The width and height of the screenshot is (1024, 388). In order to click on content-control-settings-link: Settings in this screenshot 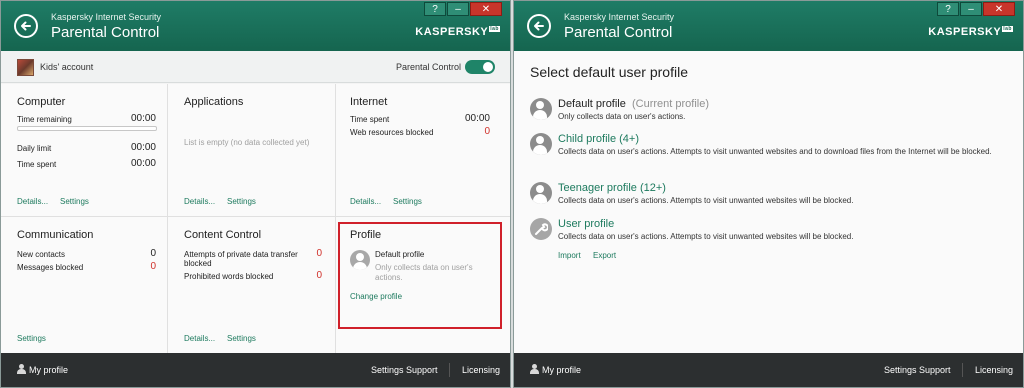, I will do `click(241, 338)`.